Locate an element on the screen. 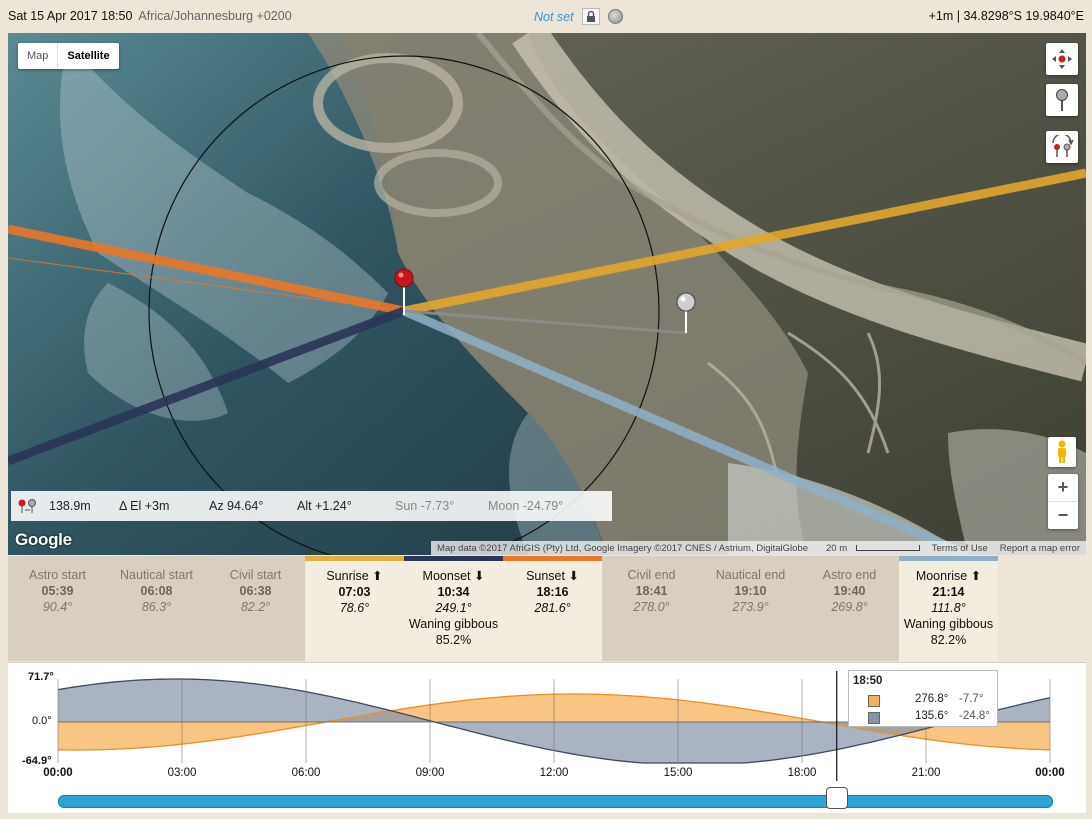  event-civil-start: Civil start 06:38 82.2° is located at coordinates (255, 608).